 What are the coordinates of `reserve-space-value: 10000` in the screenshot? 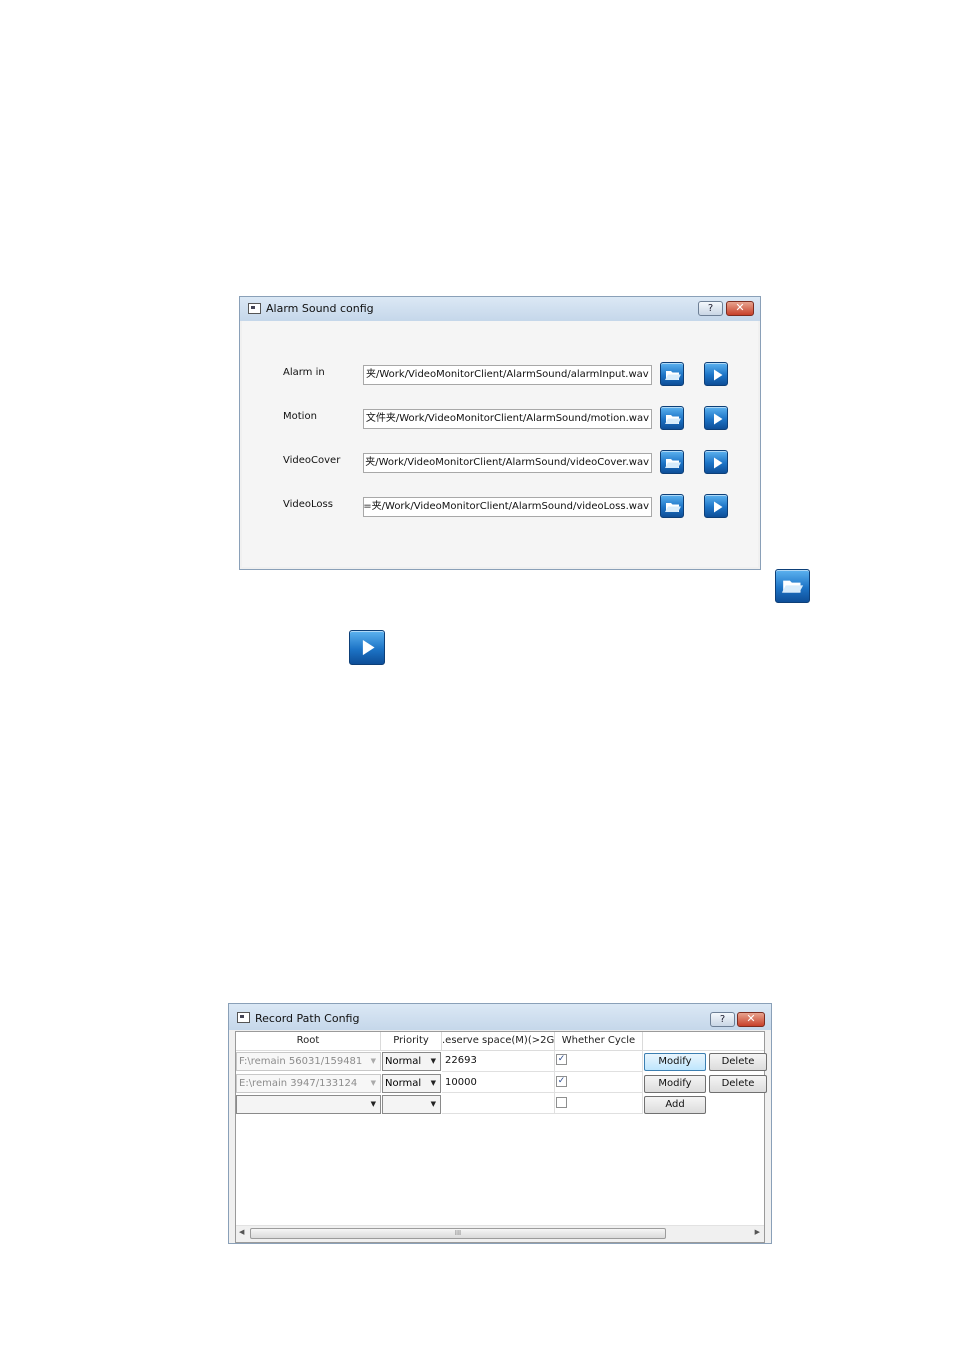 It's located at (461, 1082).